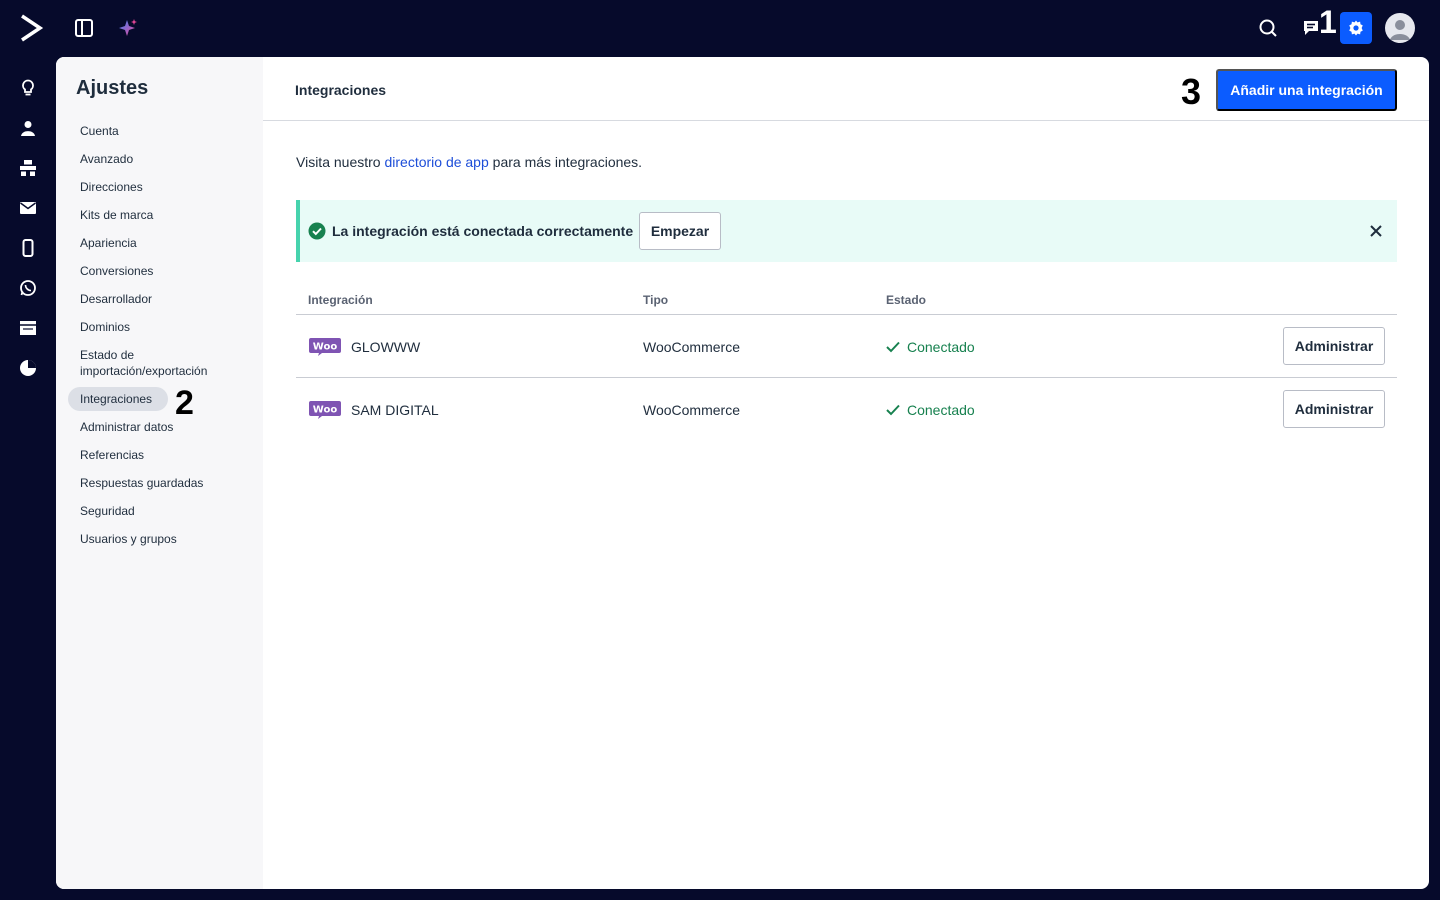 The image size is (1440, 900). Describe the element at coordinates (395, 410) in the screenshot. I see `integration-name: SAM DIGITAL` at that location.